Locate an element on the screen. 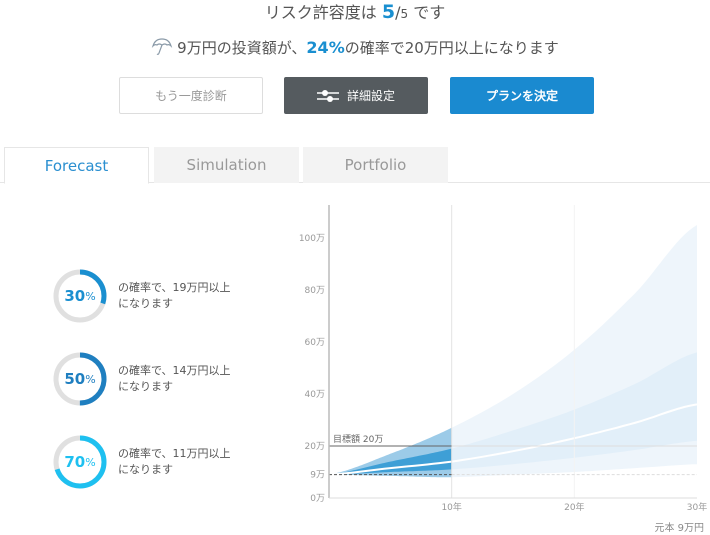 The width and height of the screenshot is (710, 535). x-tick-label: 30年 is located at coordinates (697, 507).